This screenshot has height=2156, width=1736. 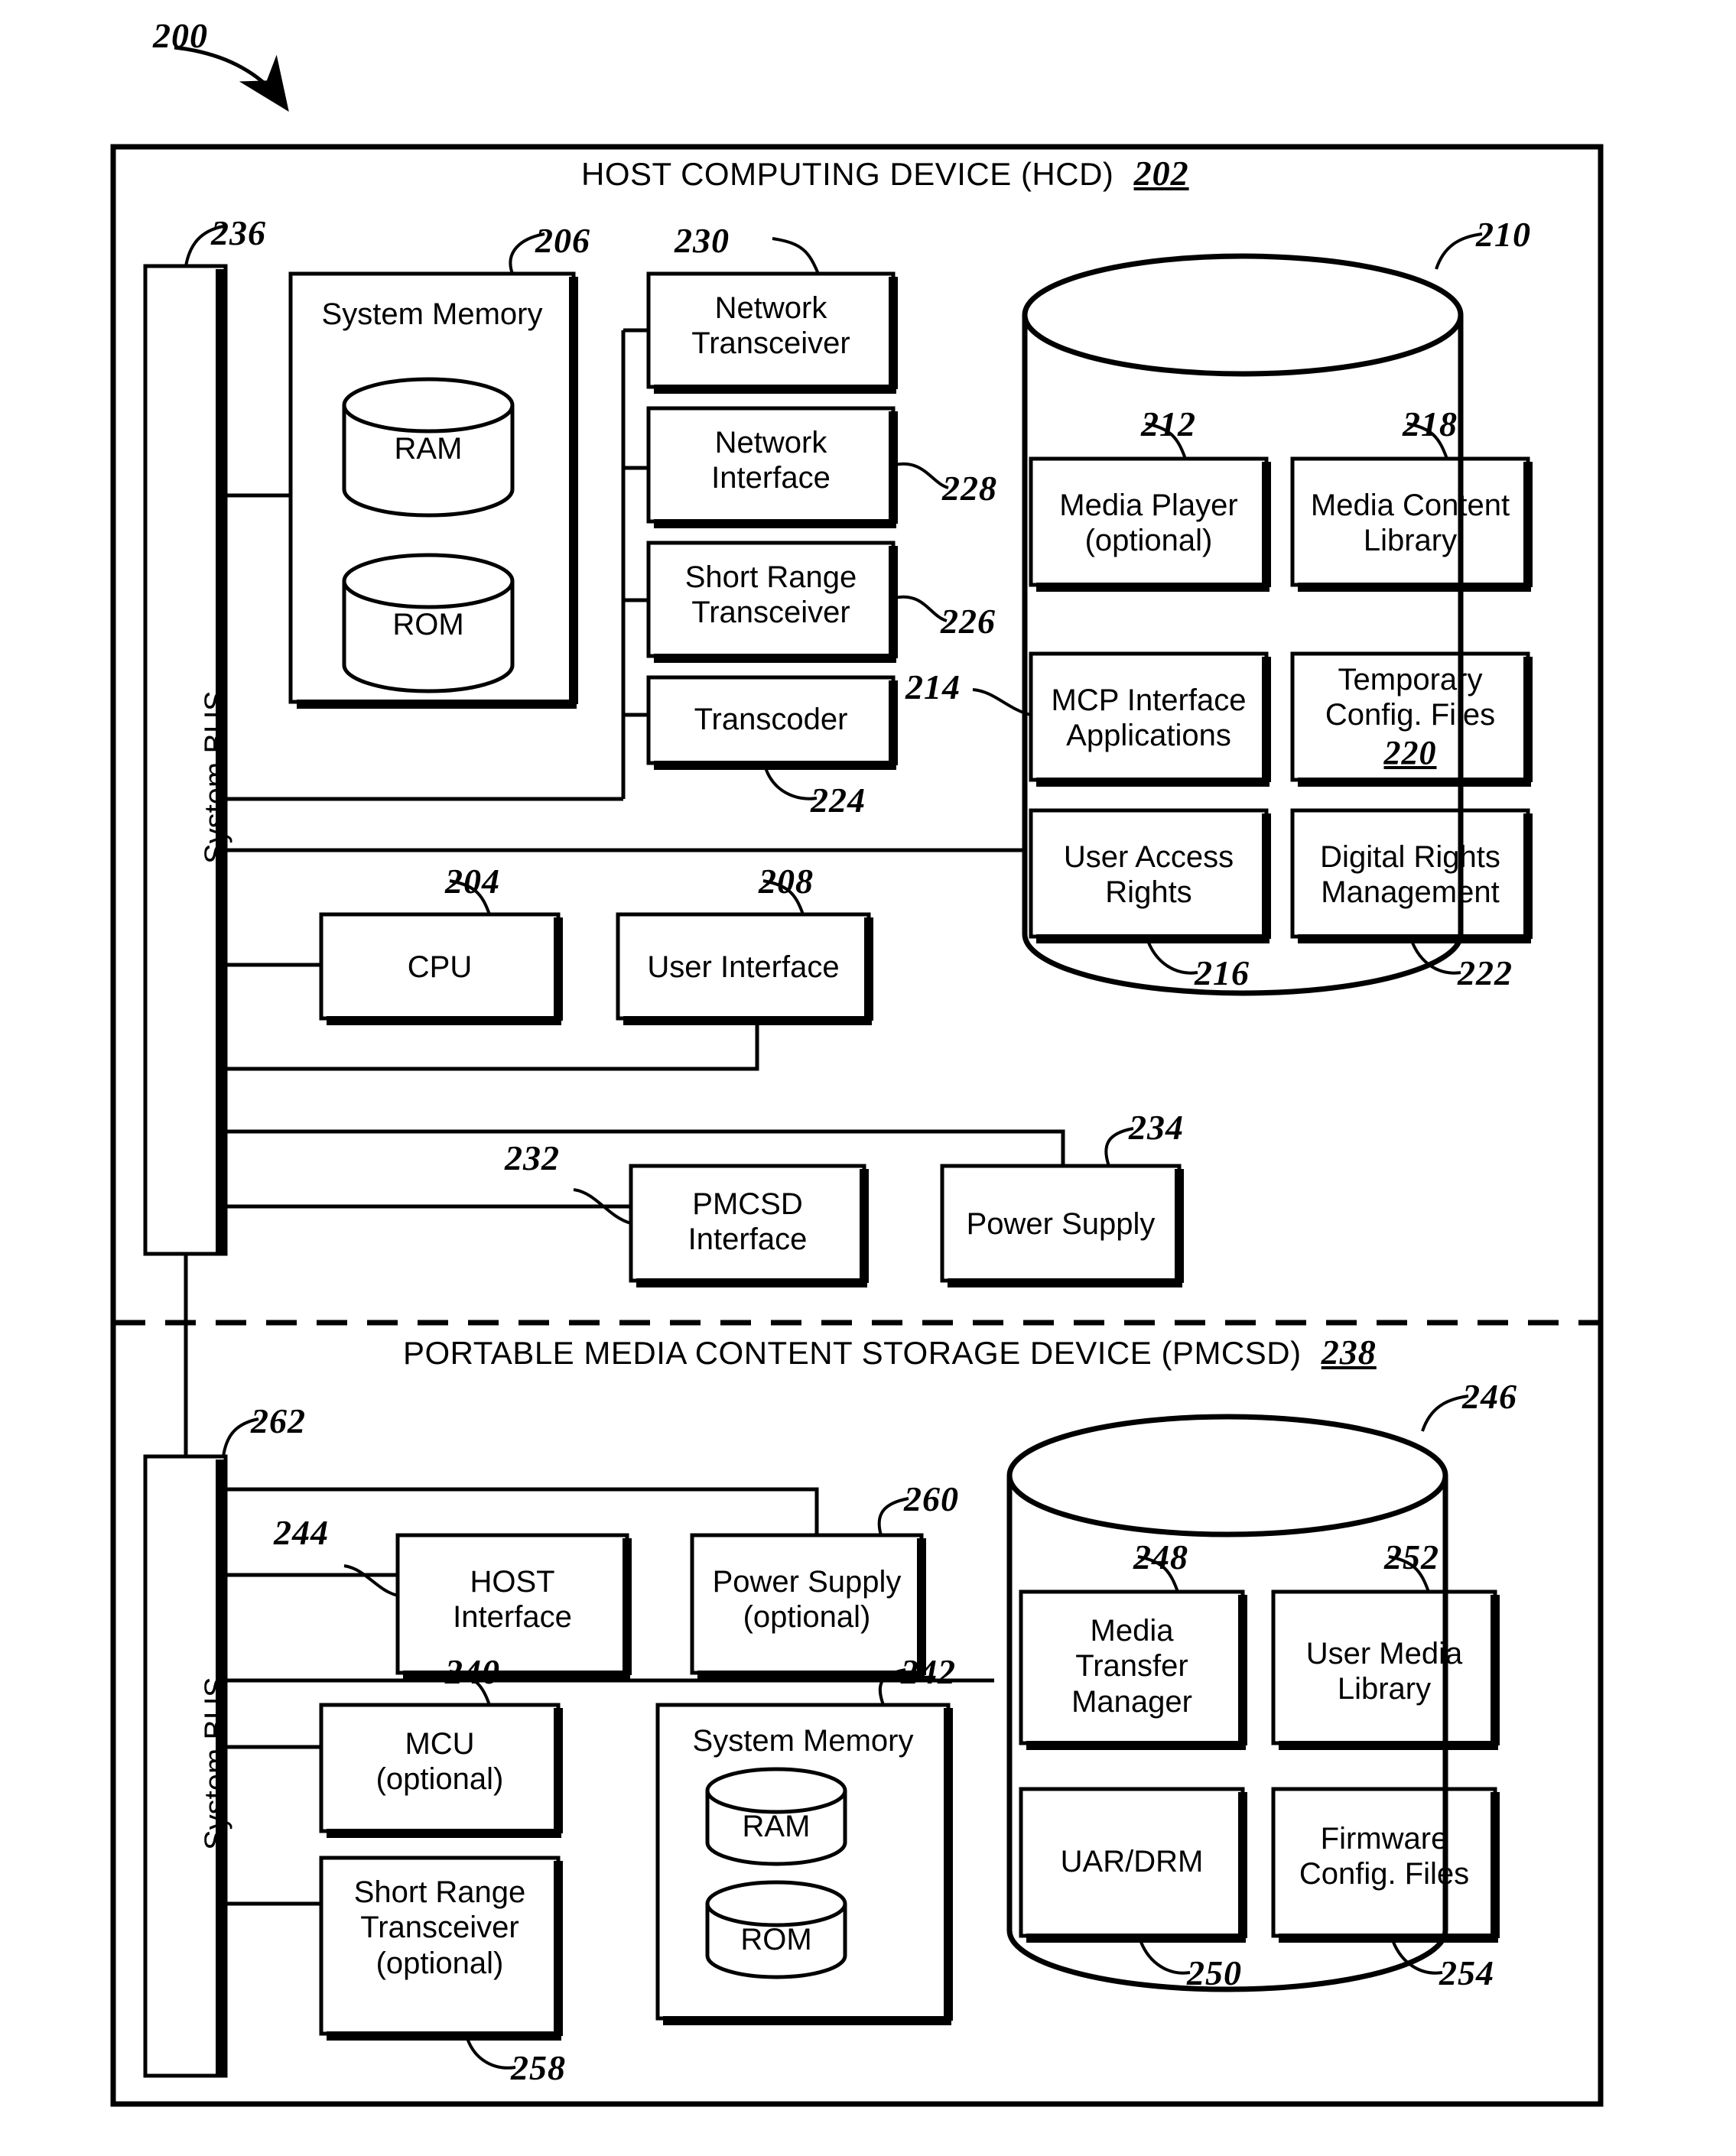 I want to click on pmcsd-db-uar-drm-label: UAR/DRM, so click(x=1132, y=1861).